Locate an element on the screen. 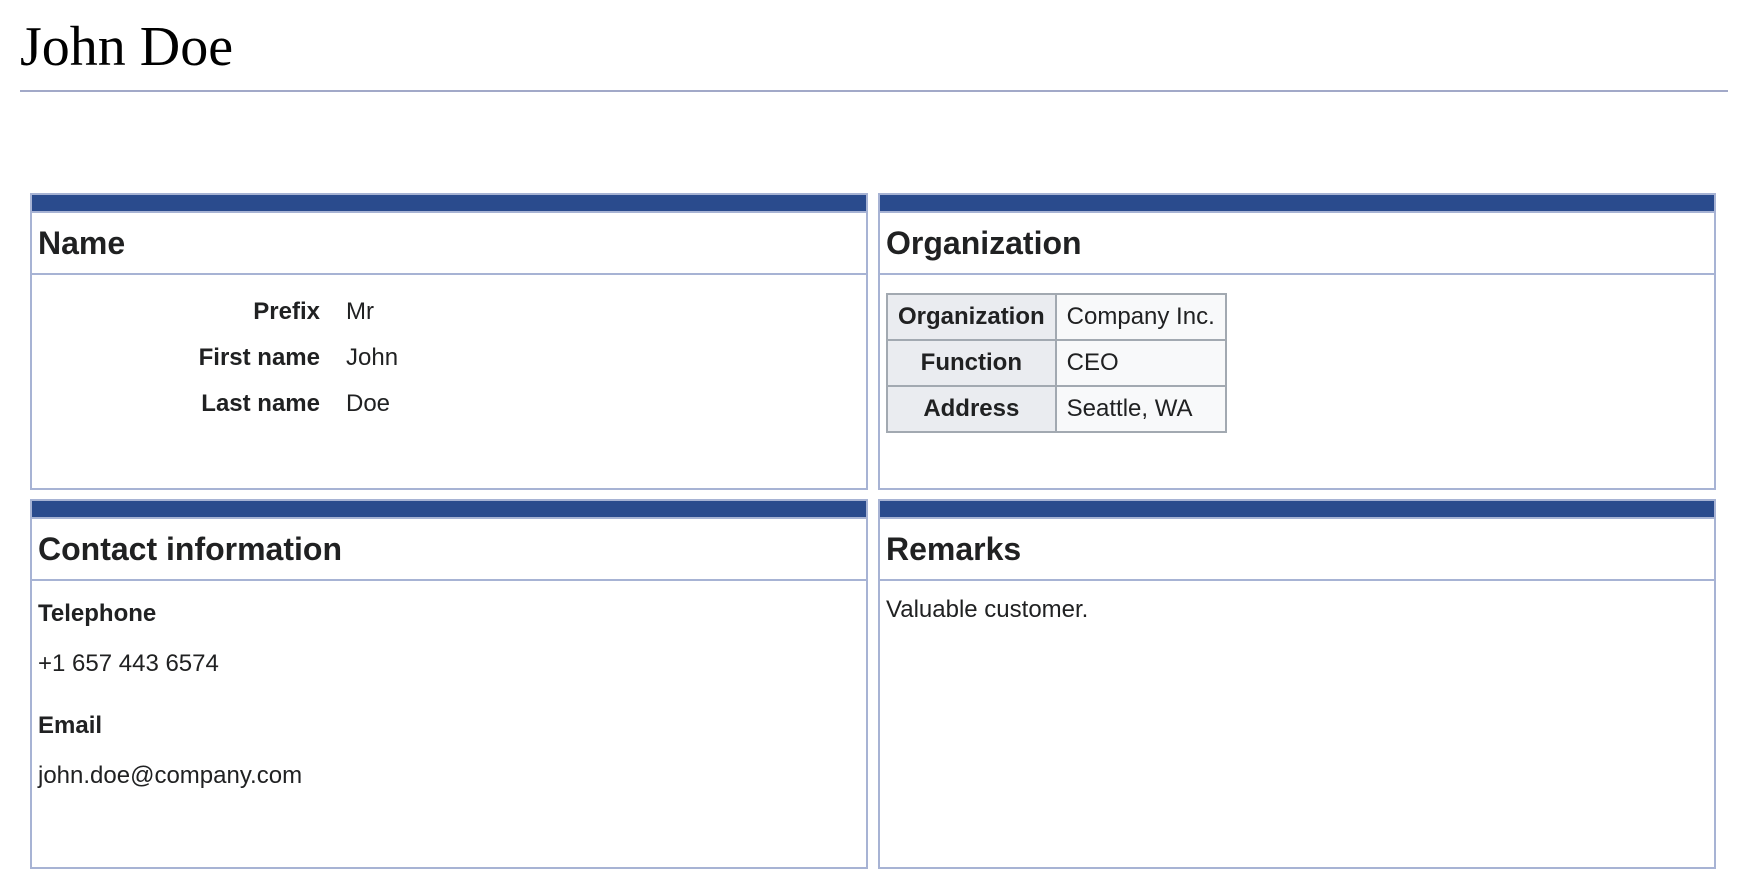  table-row: Function CEO is located at coordinates (1056, 363).